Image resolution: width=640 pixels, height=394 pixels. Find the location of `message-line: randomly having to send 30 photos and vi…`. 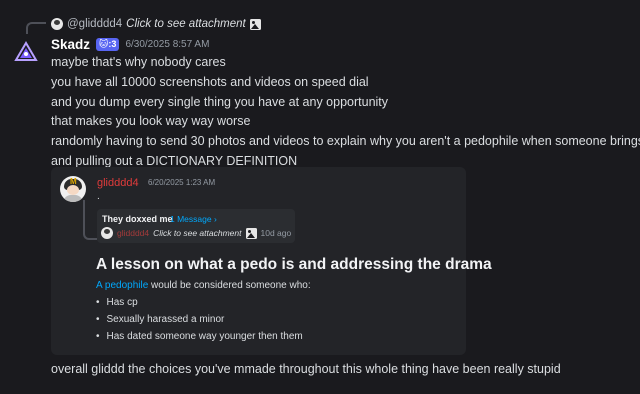

message-line: randomly having to send 30 photos and vi… is located at coordinates (345, 141).